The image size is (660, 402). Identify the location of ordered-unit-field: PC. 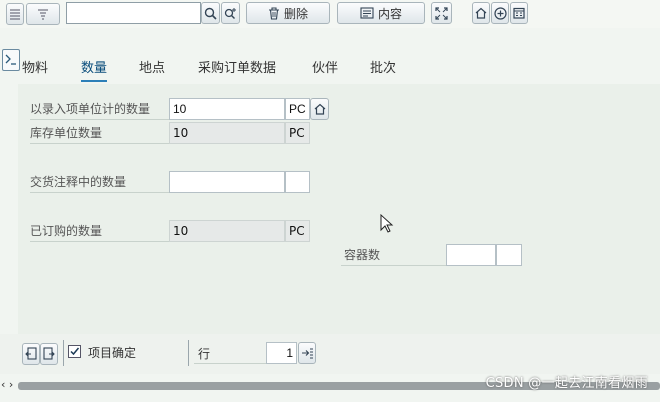
(297, 231).